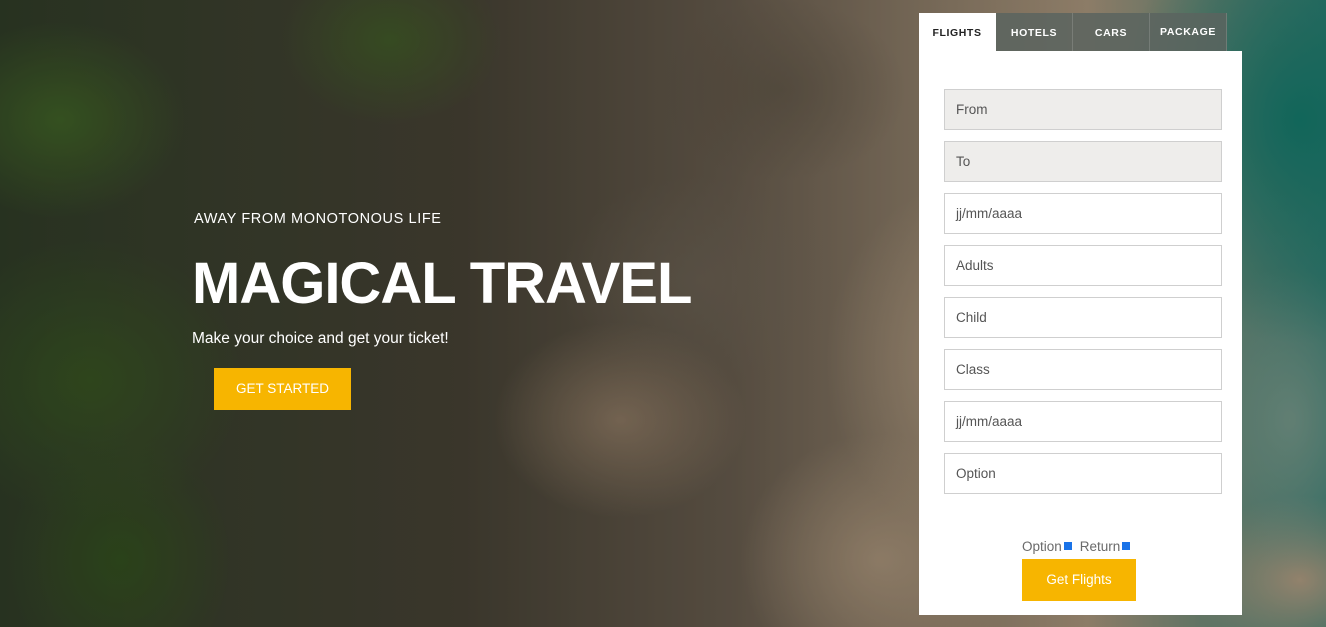 This screenshot has width=1326, height=627. Describe the element at coordinates (1083, 317) in the screenshot. I see `child-field: Child` at that location.